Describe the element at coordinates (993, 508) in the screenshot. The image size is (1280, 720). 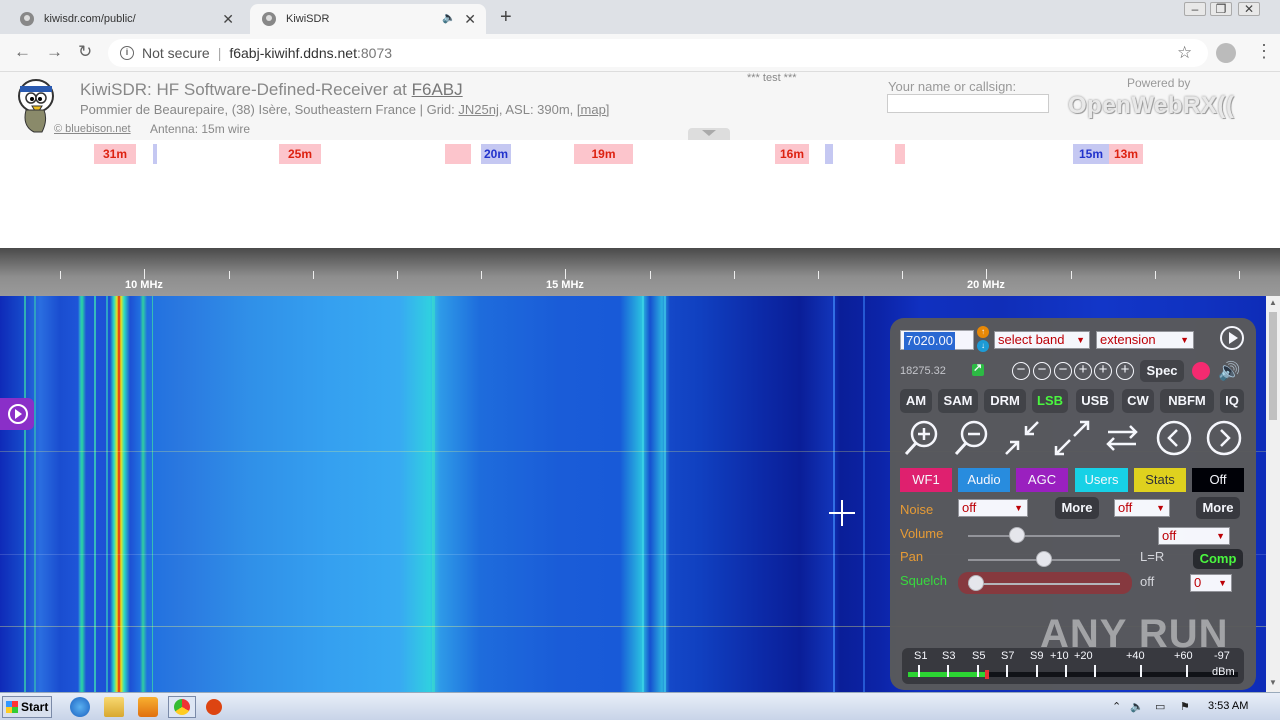
I see `noise-select: off` at that location.